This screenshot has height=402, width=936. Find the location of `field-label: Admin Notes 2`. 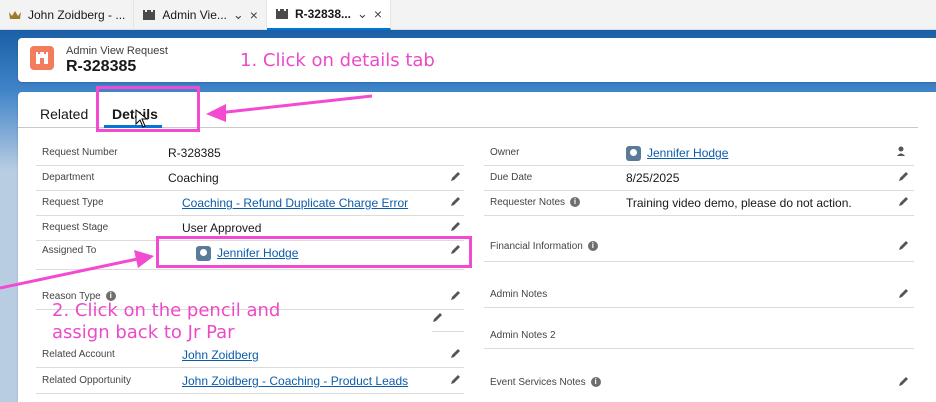

field-label: Admin Notes 2 is located at coordinates (523, 335).